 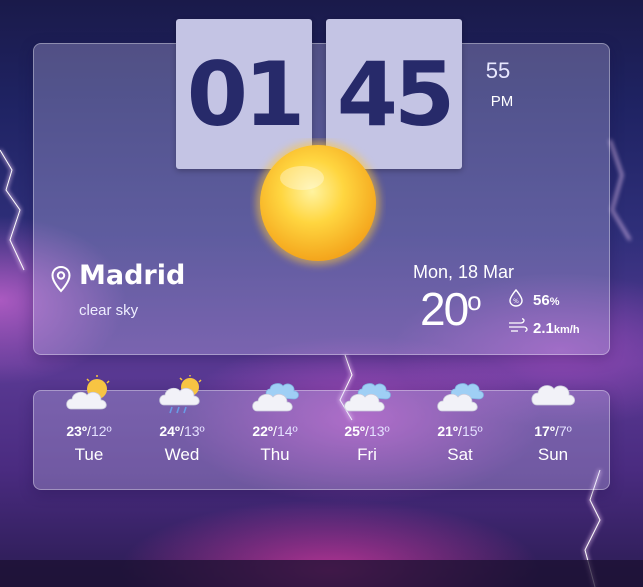 What do you see at coordinates (275, 420) in the screenshot?
I see `forecast-day-thu: 22º/14º Thu` at bounding box center [275, 420].